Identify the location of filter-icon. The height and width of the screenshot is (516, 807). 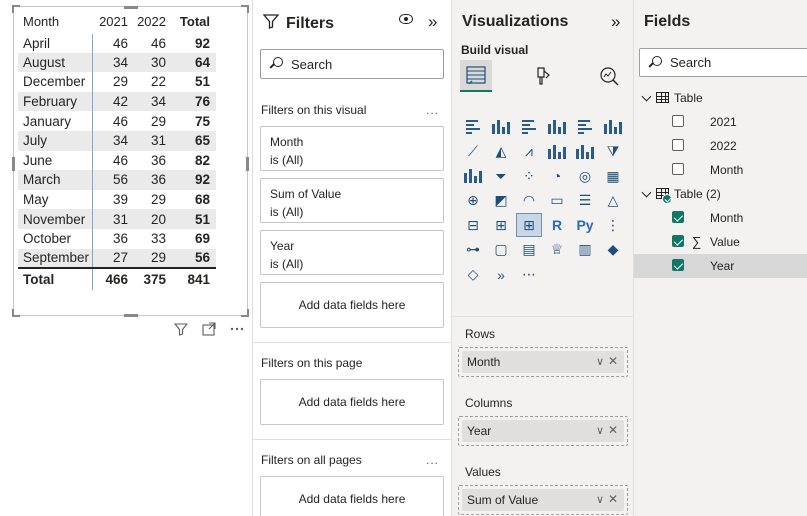
(181, 330).